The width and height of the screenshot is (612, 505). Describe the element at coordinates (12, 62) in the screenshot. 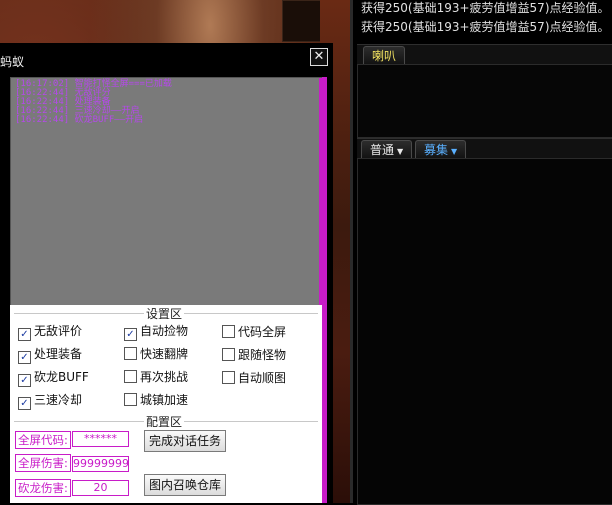

I see `window-title: 蚂蚁` at that location.